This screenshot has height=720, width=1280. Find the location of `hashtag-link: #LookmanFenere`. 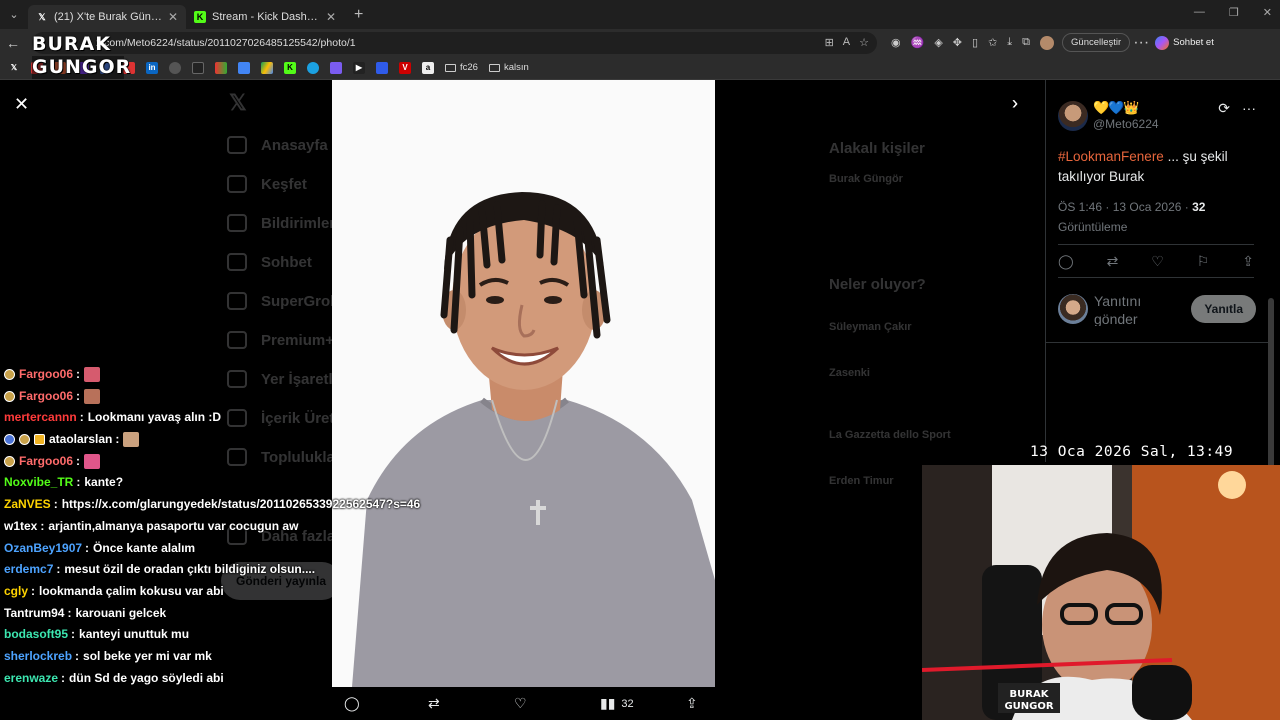

hashtag-link: #LookmanFenere is located at coordinates (1111, 156).